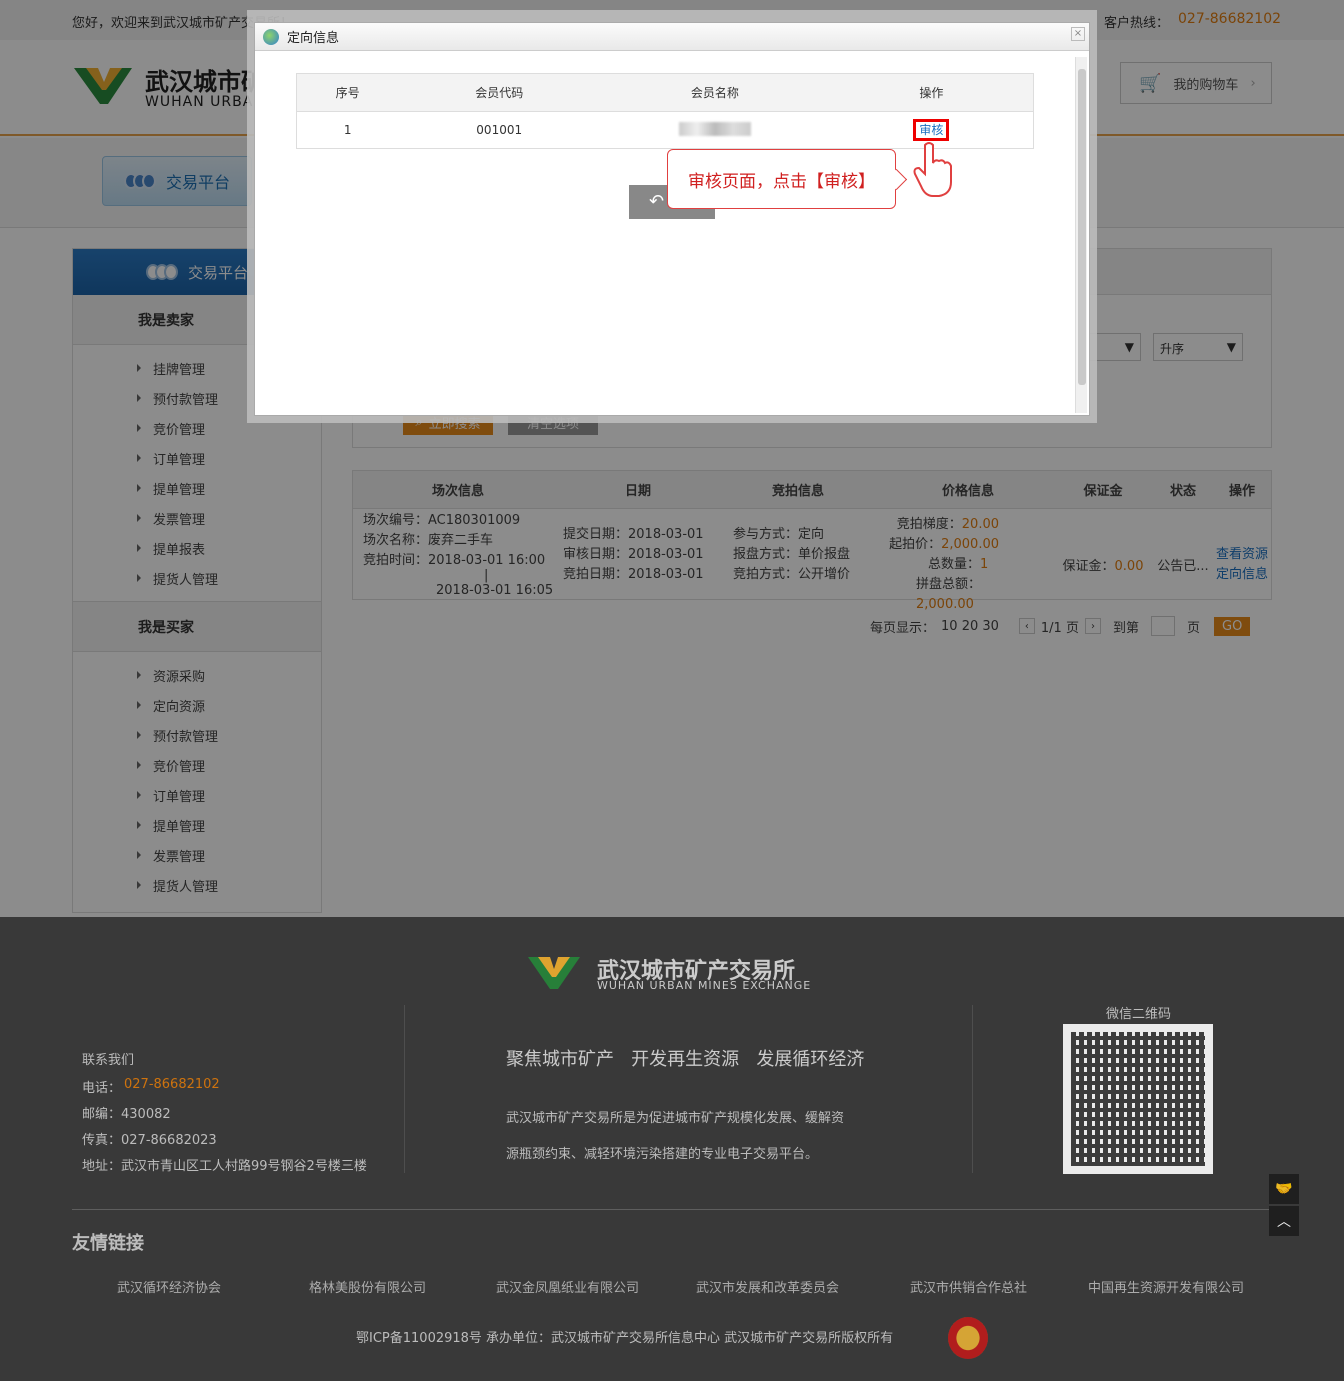 Image resolution: width=1344 pixels, height=1381 pixels. What do you see at coordinates (1078, 34) in the screenshot?
I see `close-icon: ×` at bounding box center [1078, 34].